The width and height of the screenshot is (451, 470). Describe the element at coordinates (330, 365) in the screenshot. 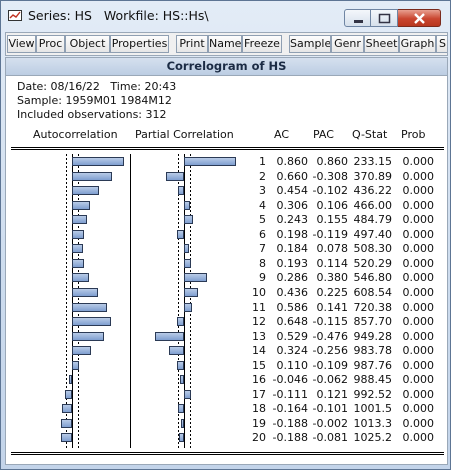

I see `pac-value: -0.109` at that location.